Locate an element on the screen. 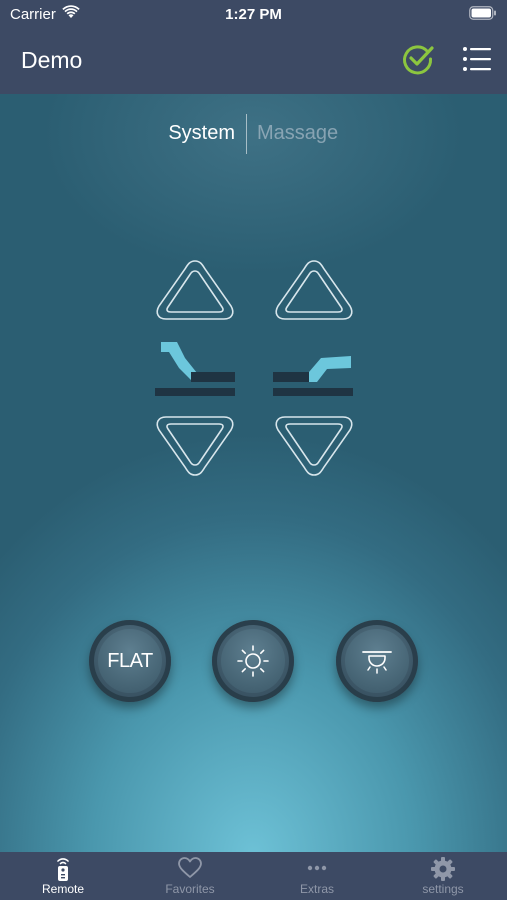 Image resolution: width=507 pixels, height=900 pixels. tab-extras: Extras is located at coordinates (317, 876).